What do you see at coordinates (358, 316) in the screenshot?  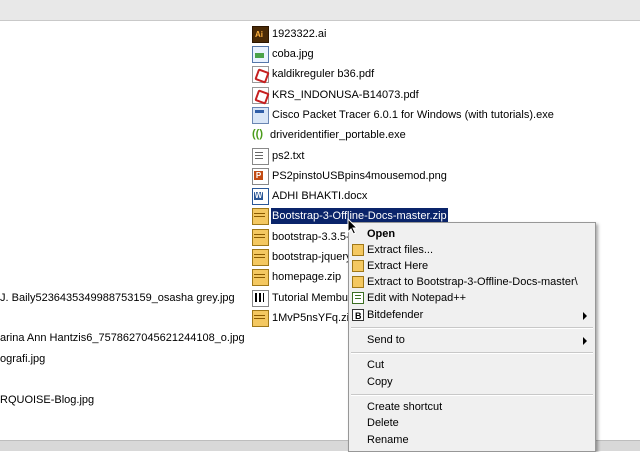 I see `bitdefender-icon` at bounding box center [358, 316].